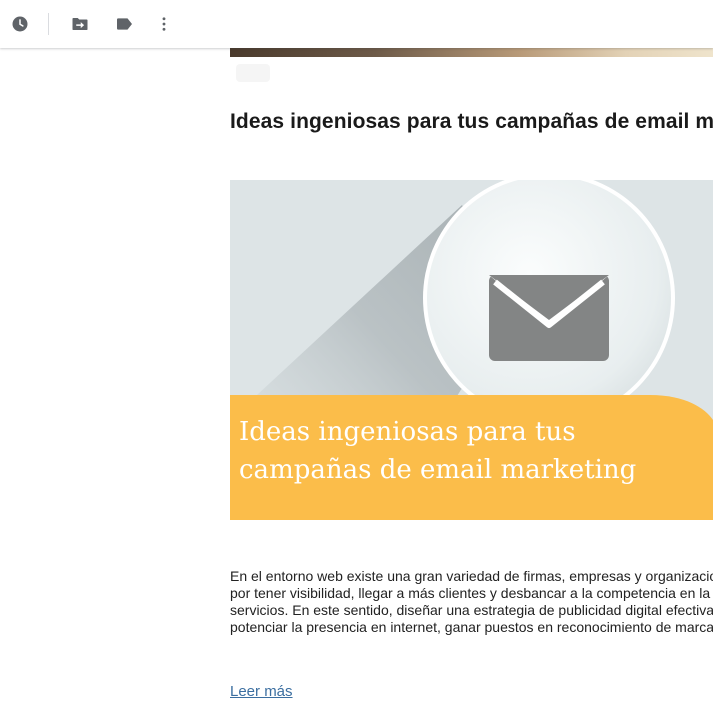  I want to click on more-options-button, so click(164, 24).